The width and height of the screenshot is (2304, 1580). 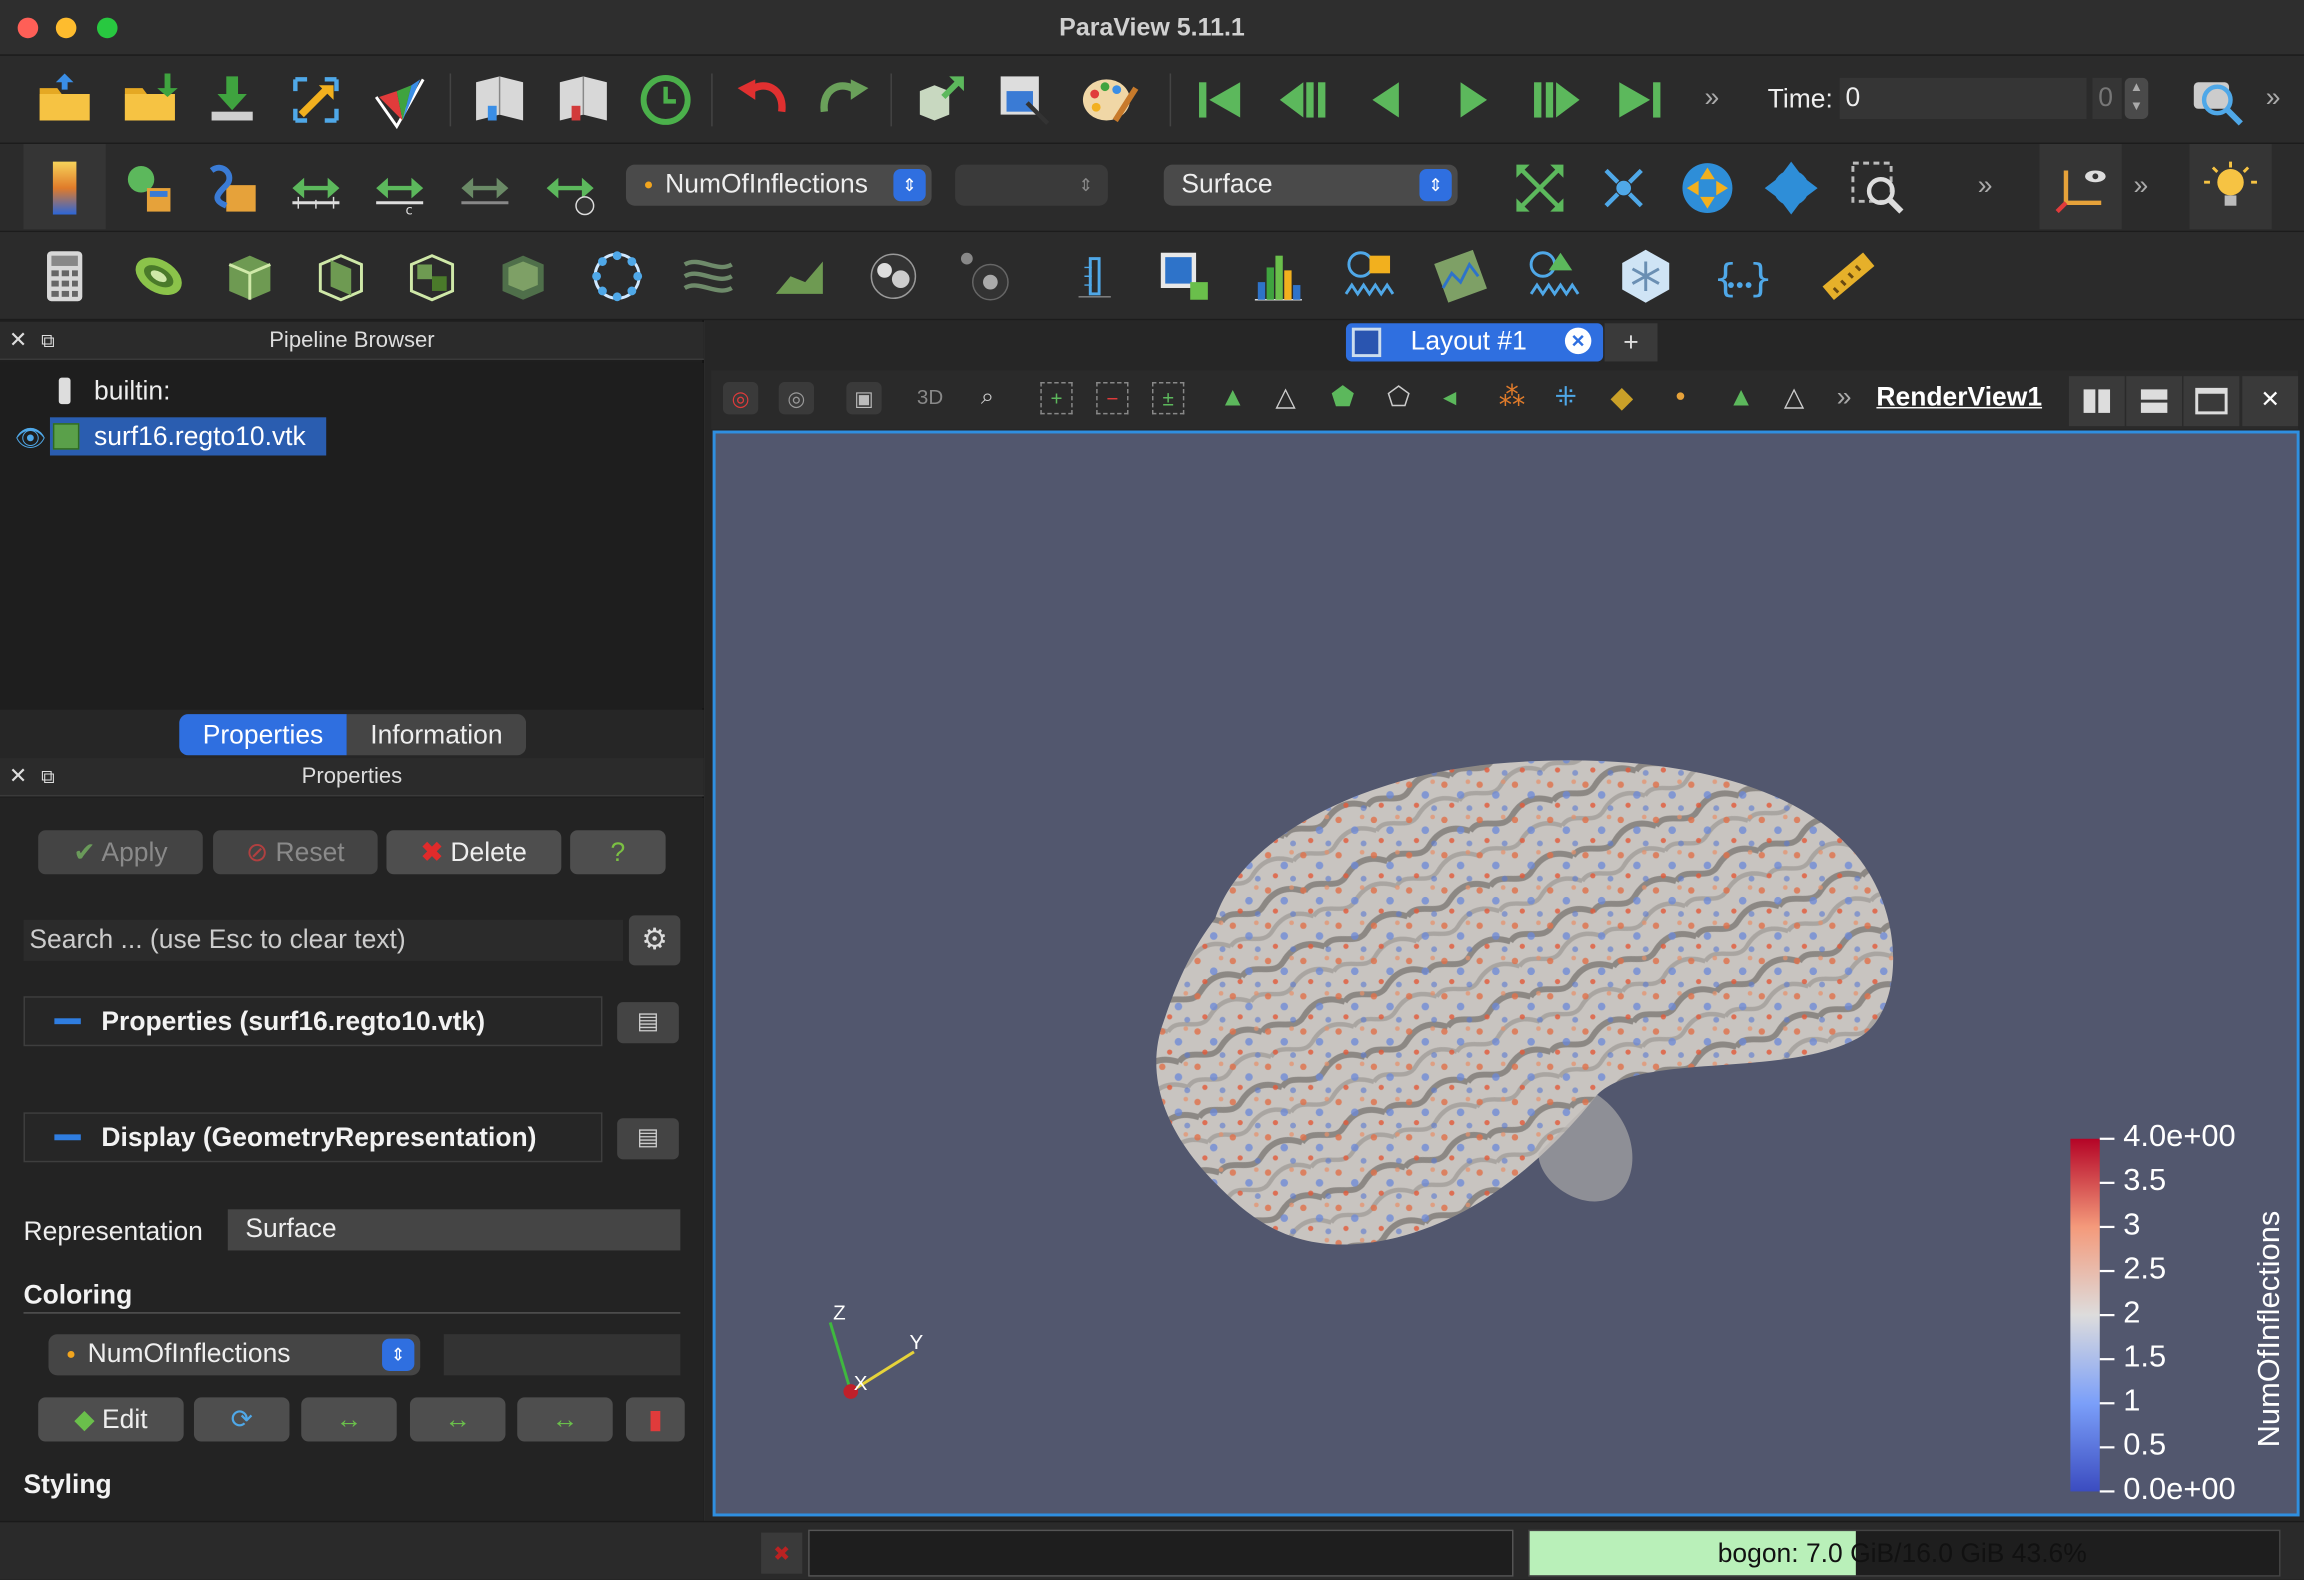 I want to click on close-tab-icon: ✕, so click(x=1578, y=341).